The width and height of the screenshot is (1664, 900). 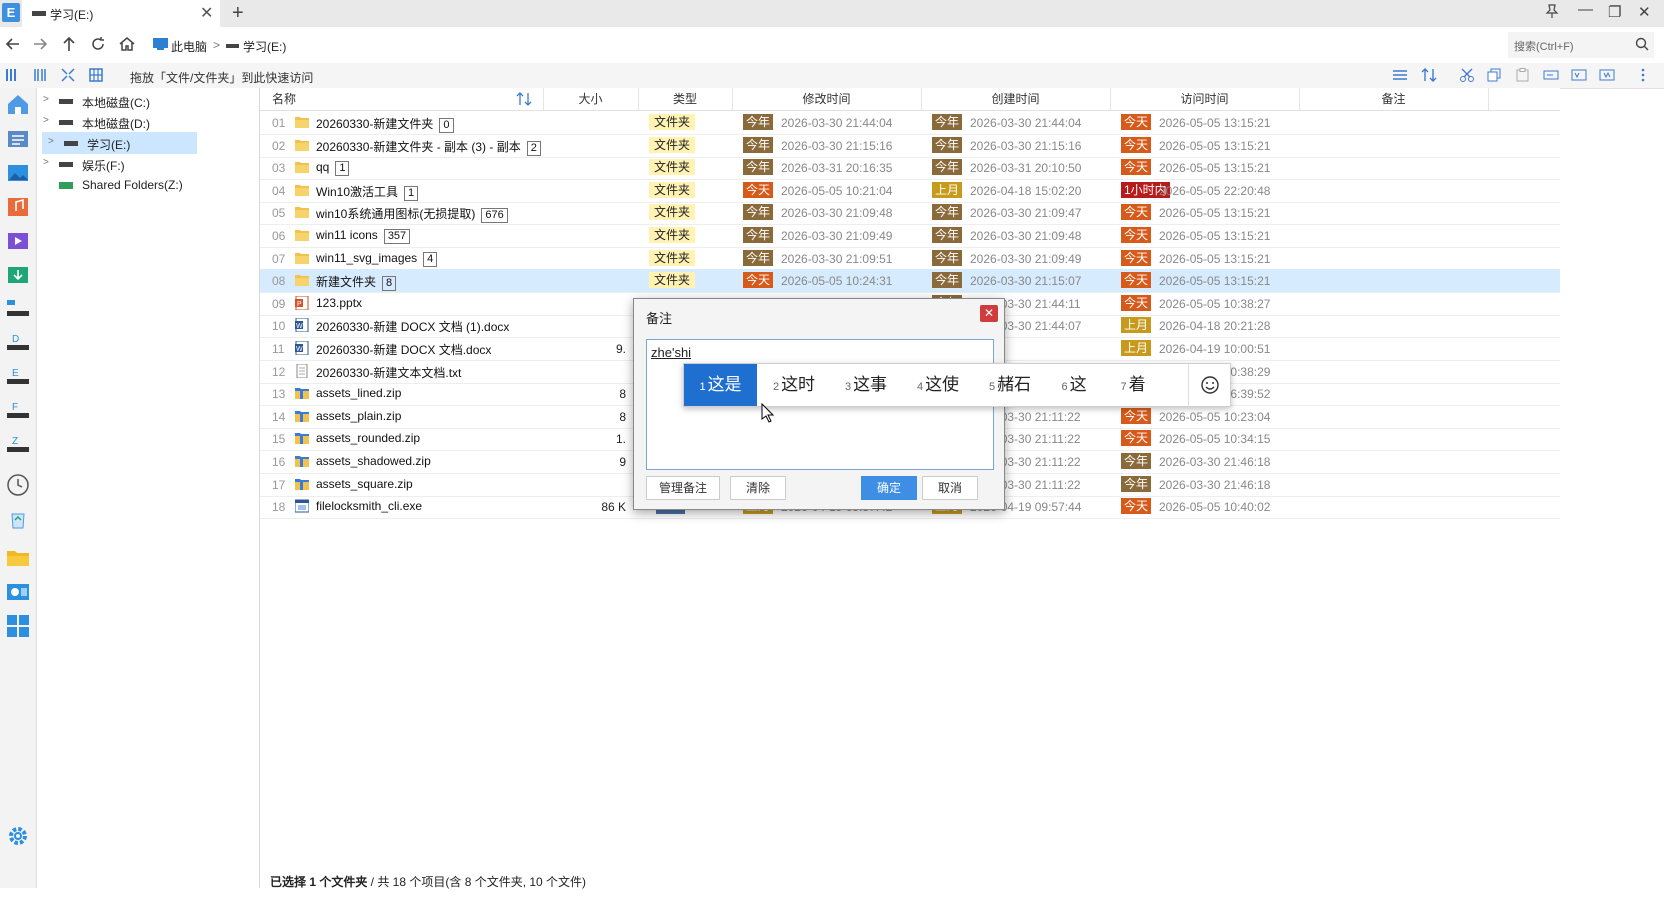 I want to click on drive-f-icon: F, so click(x=18, y=411).